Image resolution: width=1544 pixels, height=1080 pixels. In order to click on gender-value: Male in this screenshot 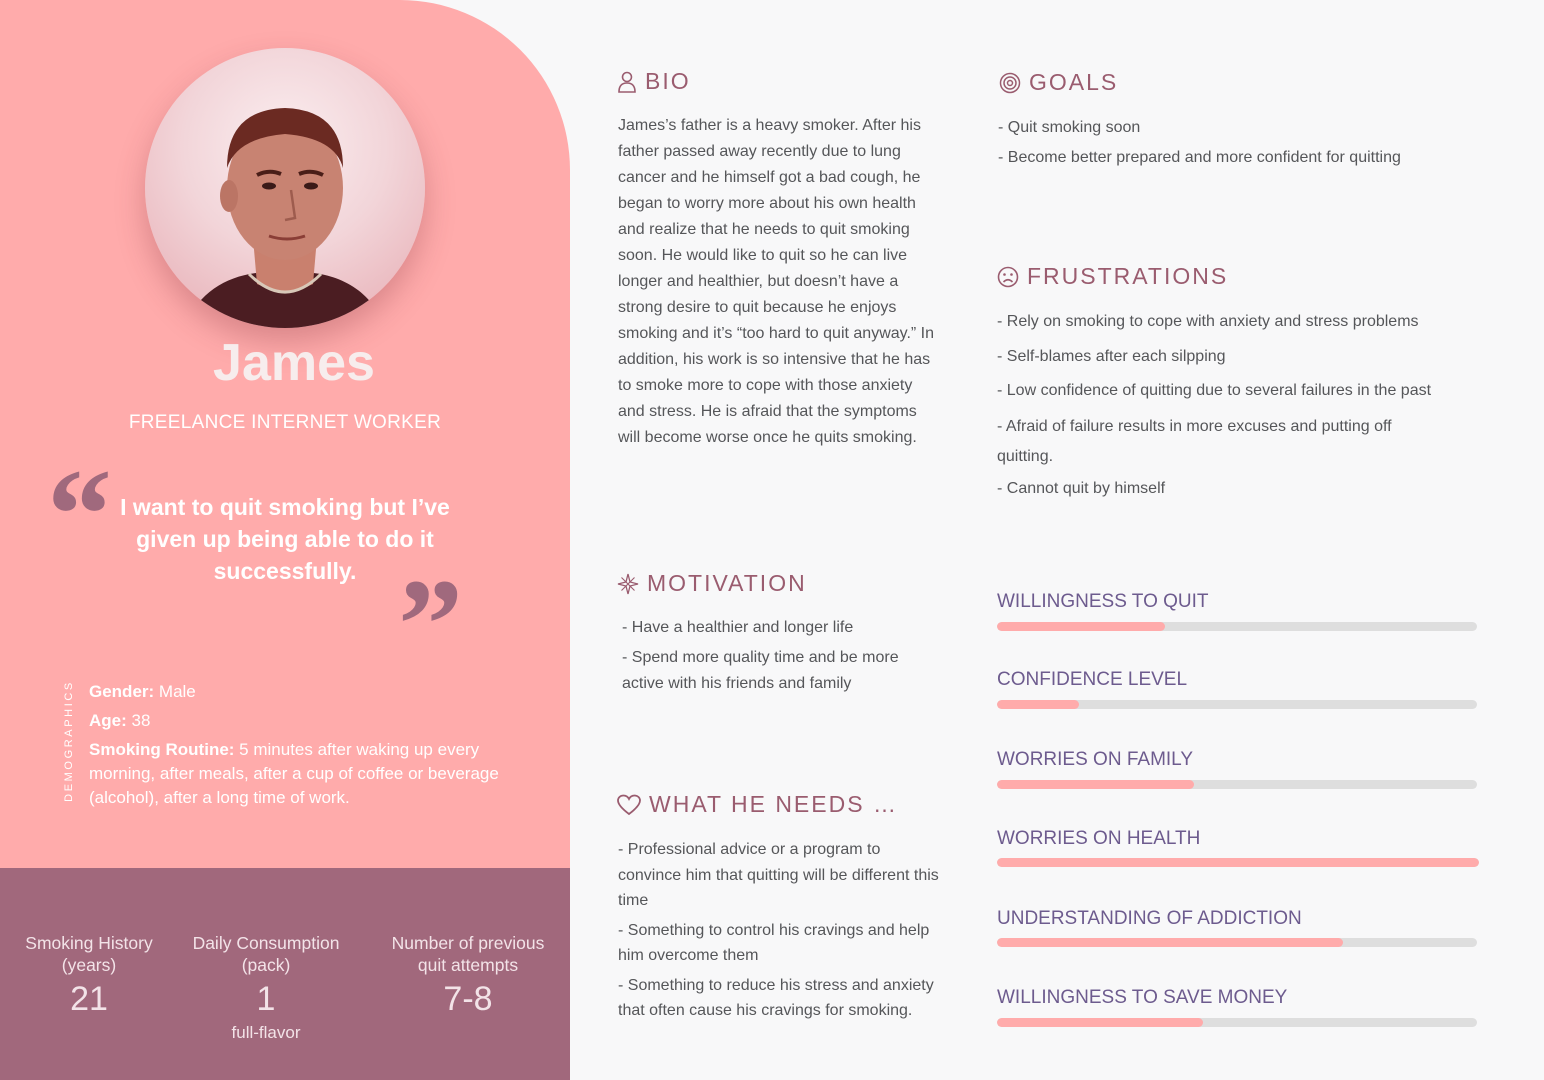, I will do `click(175, 691)`.